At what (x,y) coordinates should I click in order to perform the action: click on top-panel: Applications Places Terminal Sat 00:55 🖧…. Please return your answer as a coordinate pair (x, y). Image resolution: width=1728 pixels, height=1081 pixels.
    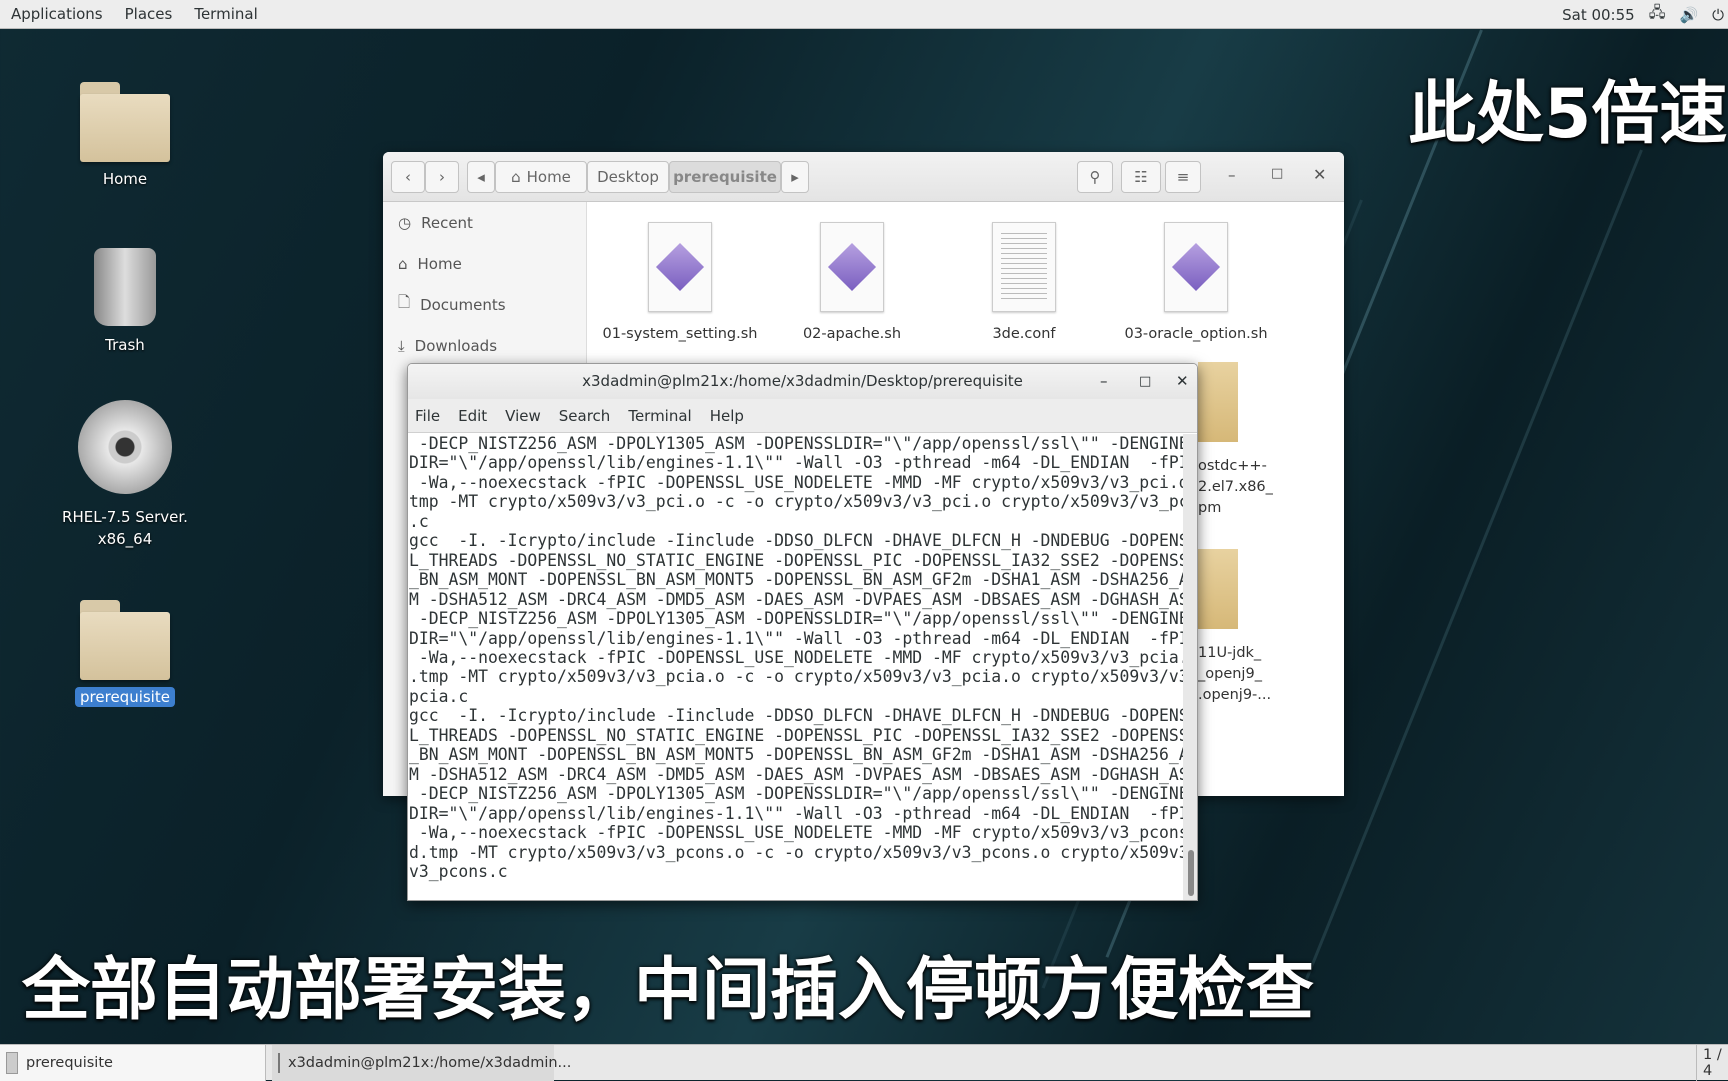
    Looking at the image, I should click on (864, 14).